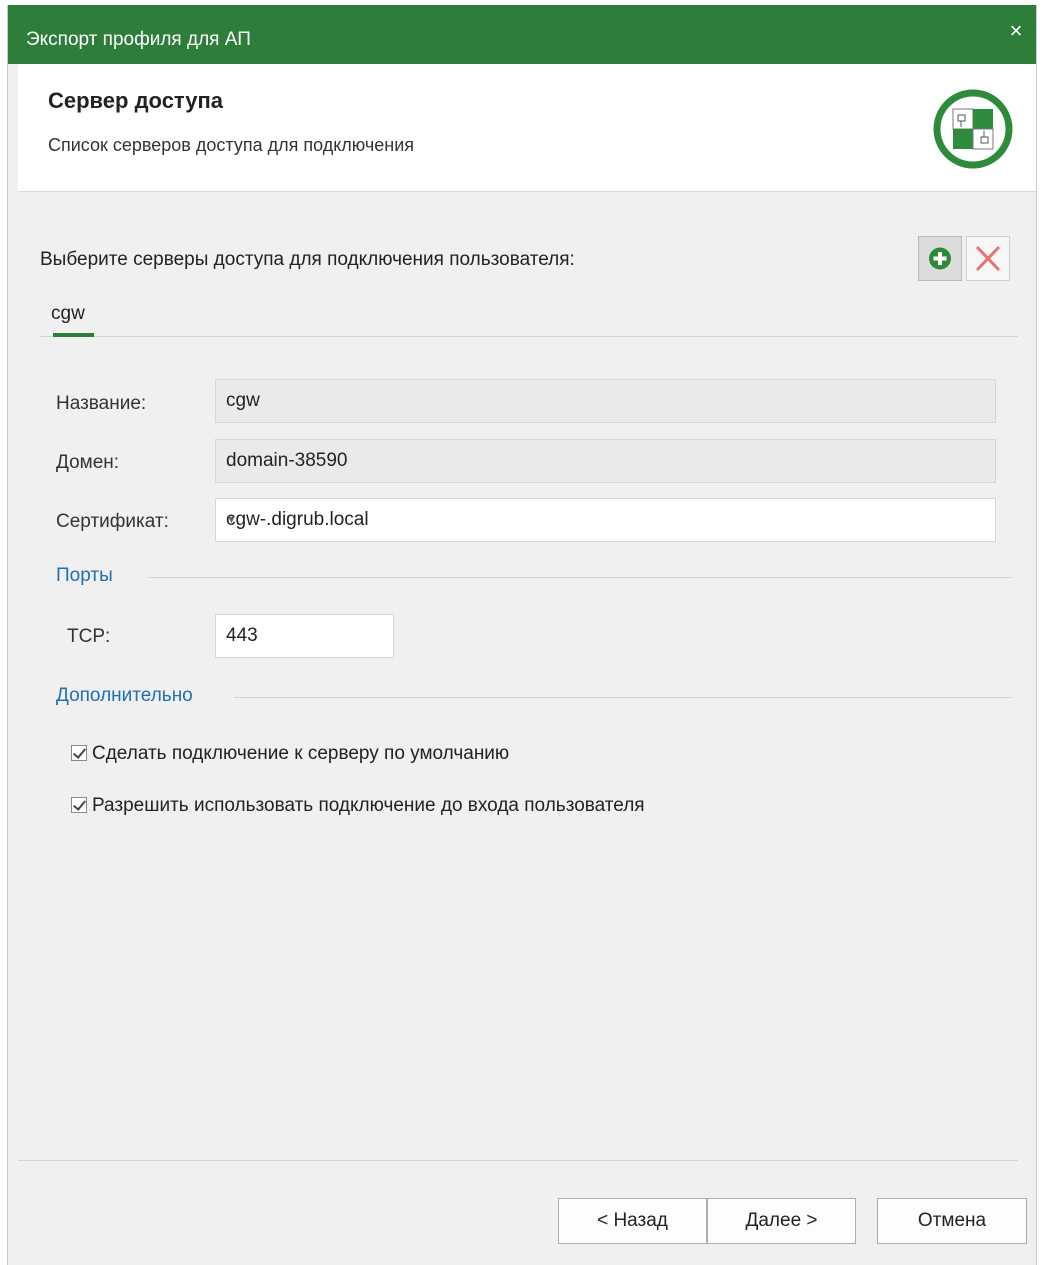 Image resolution: width=1044 pixels, height=1265 pixels. Describe the element at coordinates (973, 129) in the screenshot. I see `access-server-logo-icon` at that location.